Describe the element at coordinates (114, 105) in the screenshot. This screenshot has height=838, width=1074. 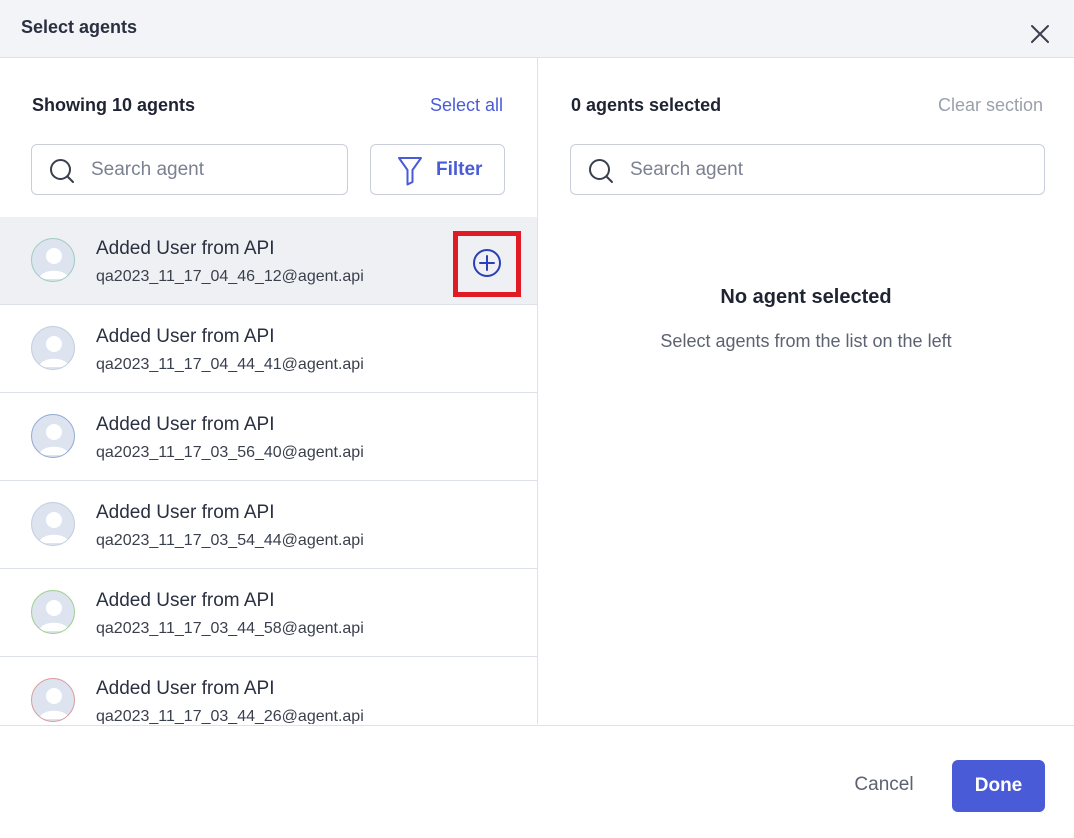
I see `agents-count-label: Showing 10 agents` at that location.